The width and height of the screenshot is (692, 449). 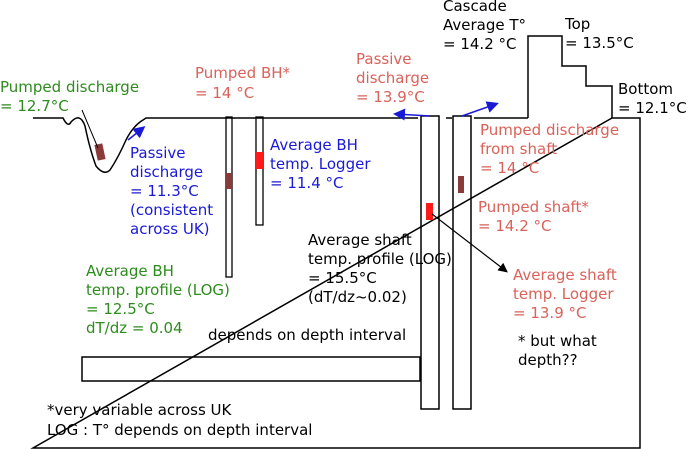 I want to click on label-line: LOG : T° depends on depth interval, so click(x=179, y=430).